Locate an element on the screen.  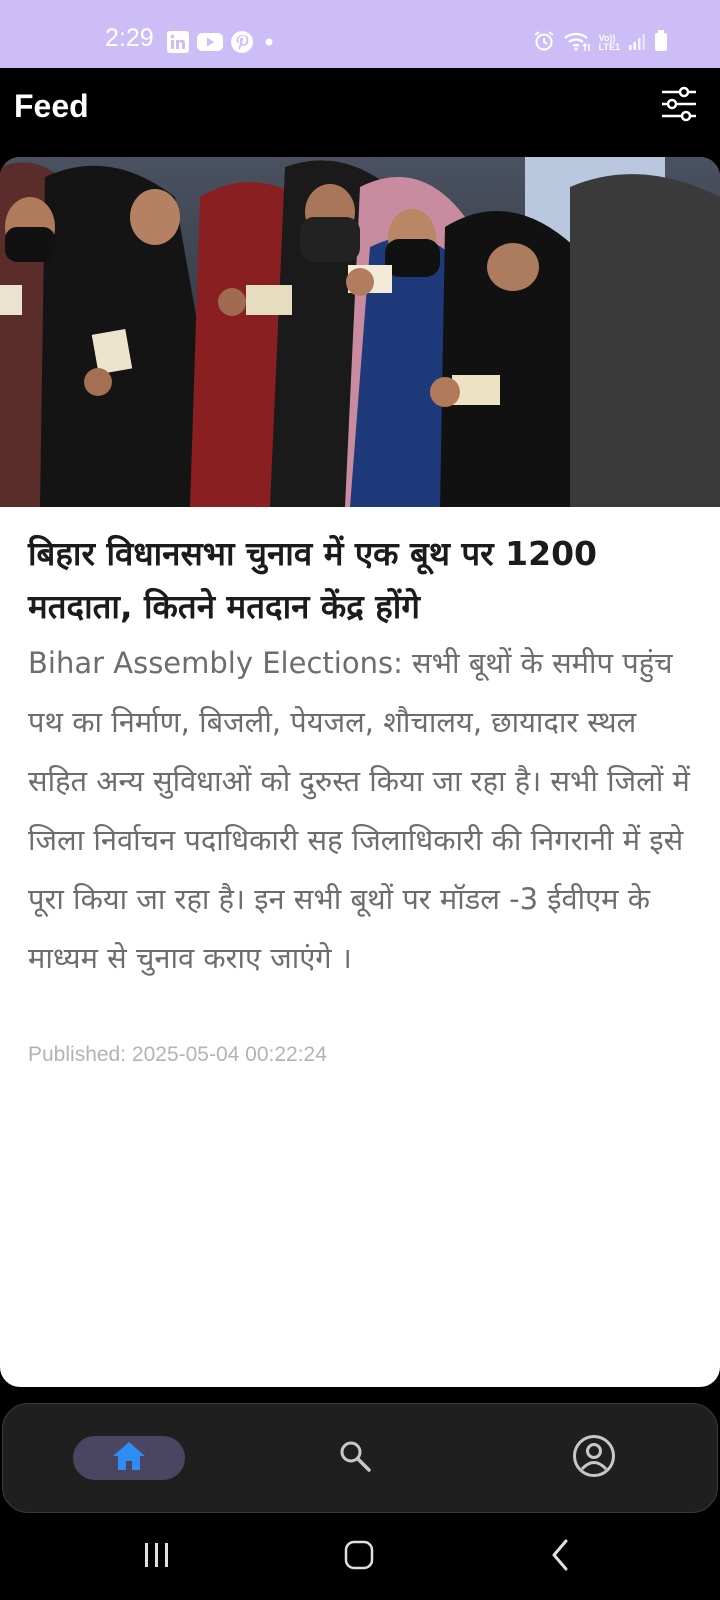
status-right-icons: Vo)) LTE1 is located at coordinates (600, 43).